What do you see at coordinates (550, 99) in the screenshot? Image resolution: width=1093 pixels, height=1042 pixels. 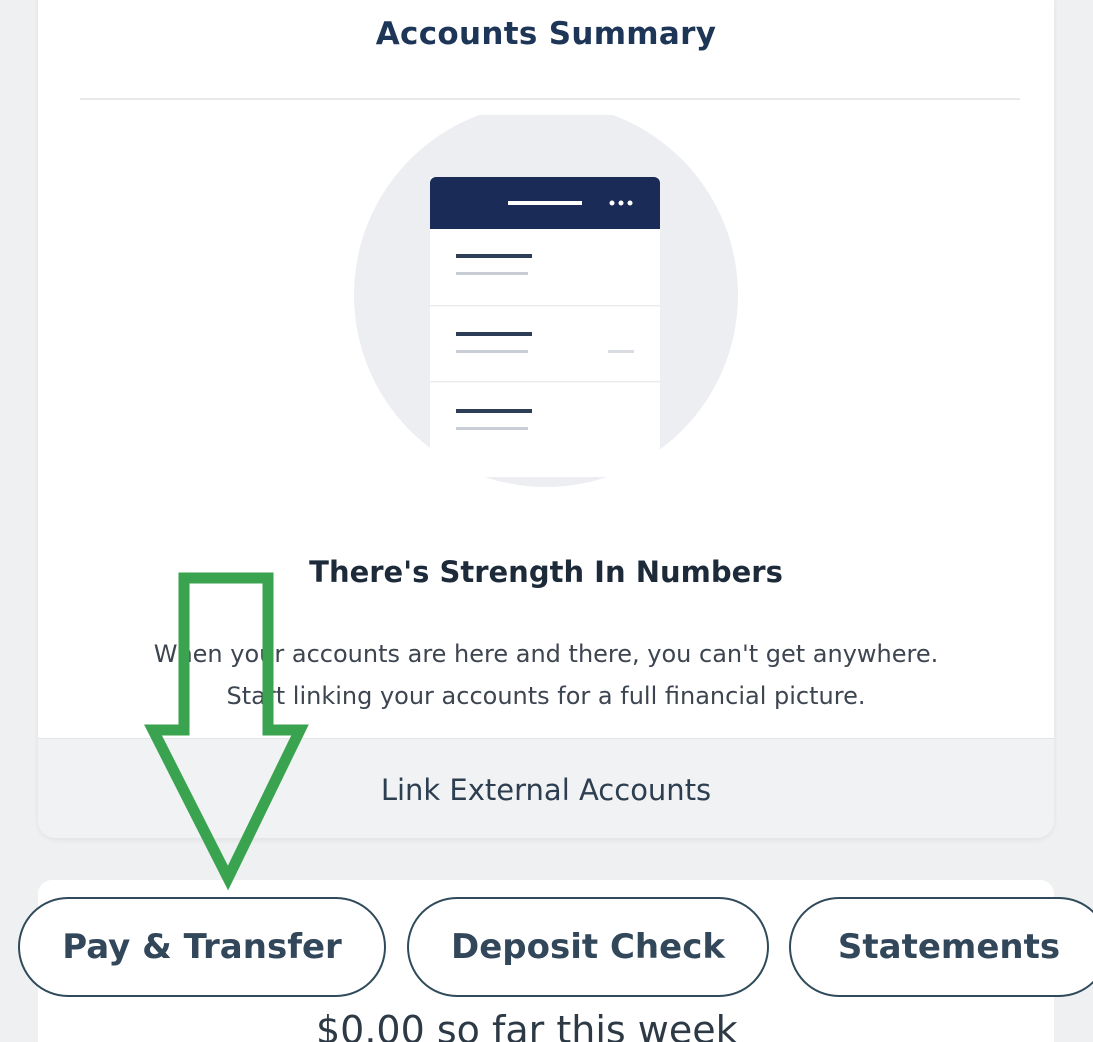 I see `title-divider` at bounding box center [550, 99].